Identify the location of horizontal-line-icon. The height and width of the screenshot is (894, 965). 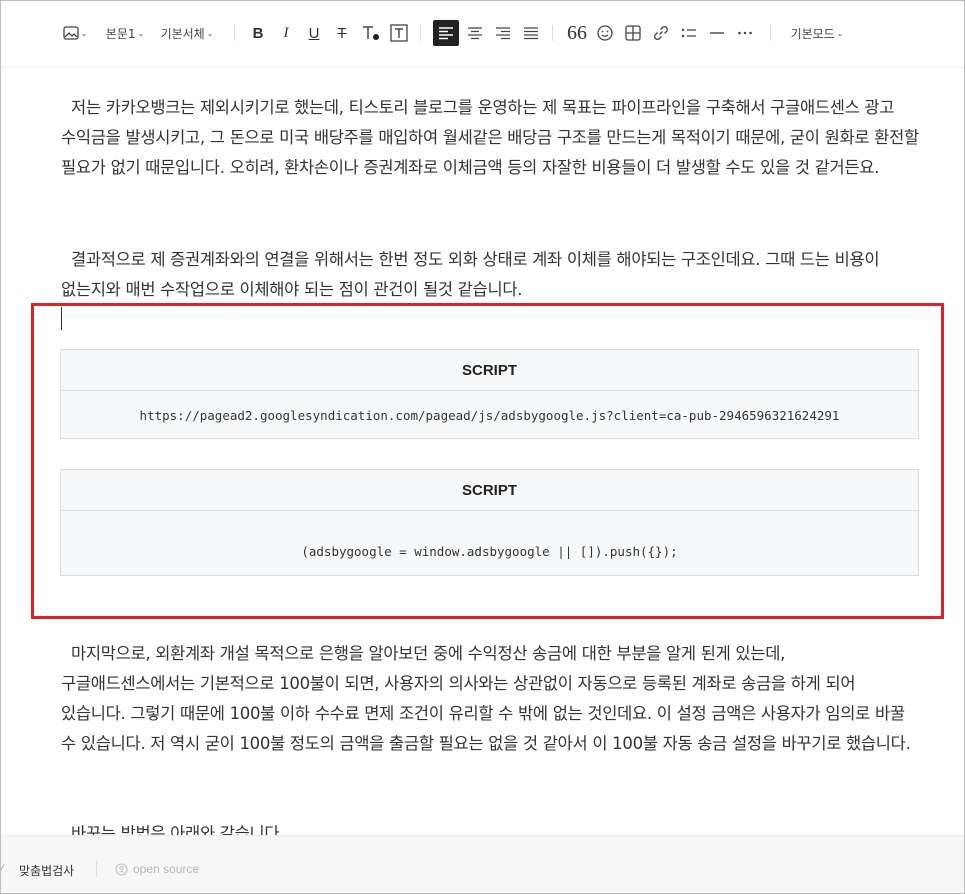
(717, 33).